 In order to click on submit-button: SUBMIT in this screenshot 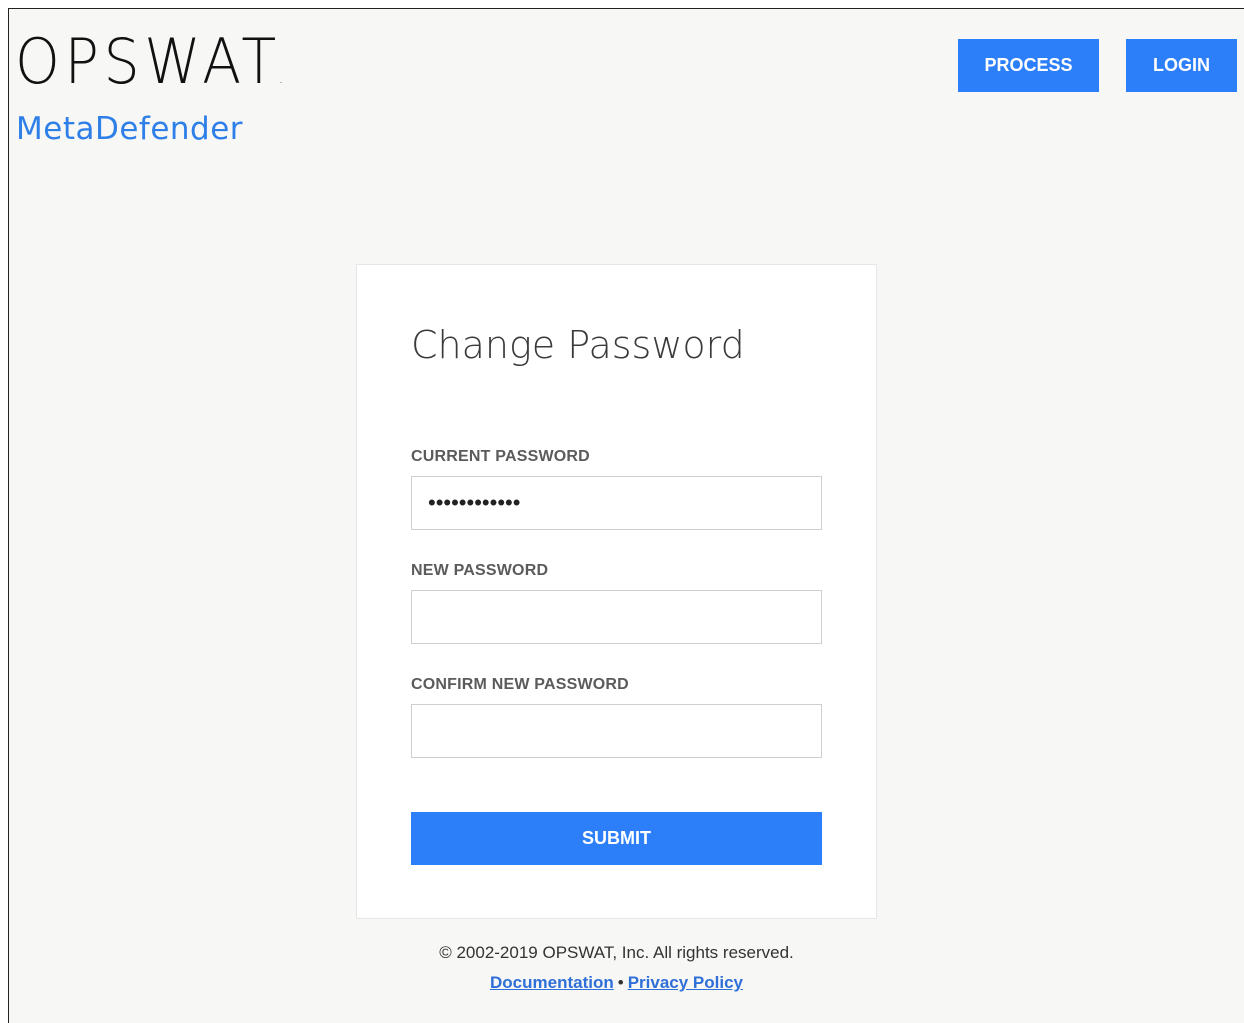, I will do `click(616, 838)`.